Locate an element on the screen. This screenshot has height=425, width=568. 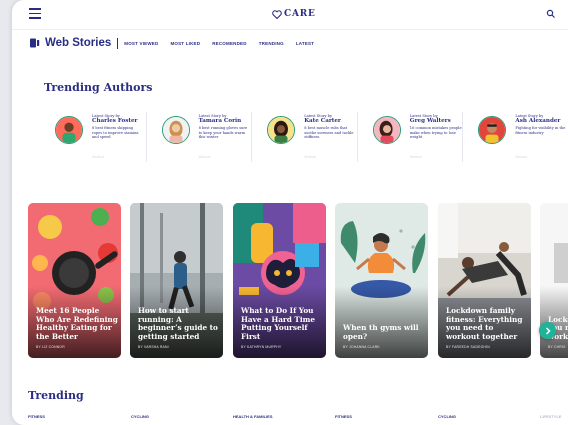
carousel-next-button is located at coordinates (547, 330).